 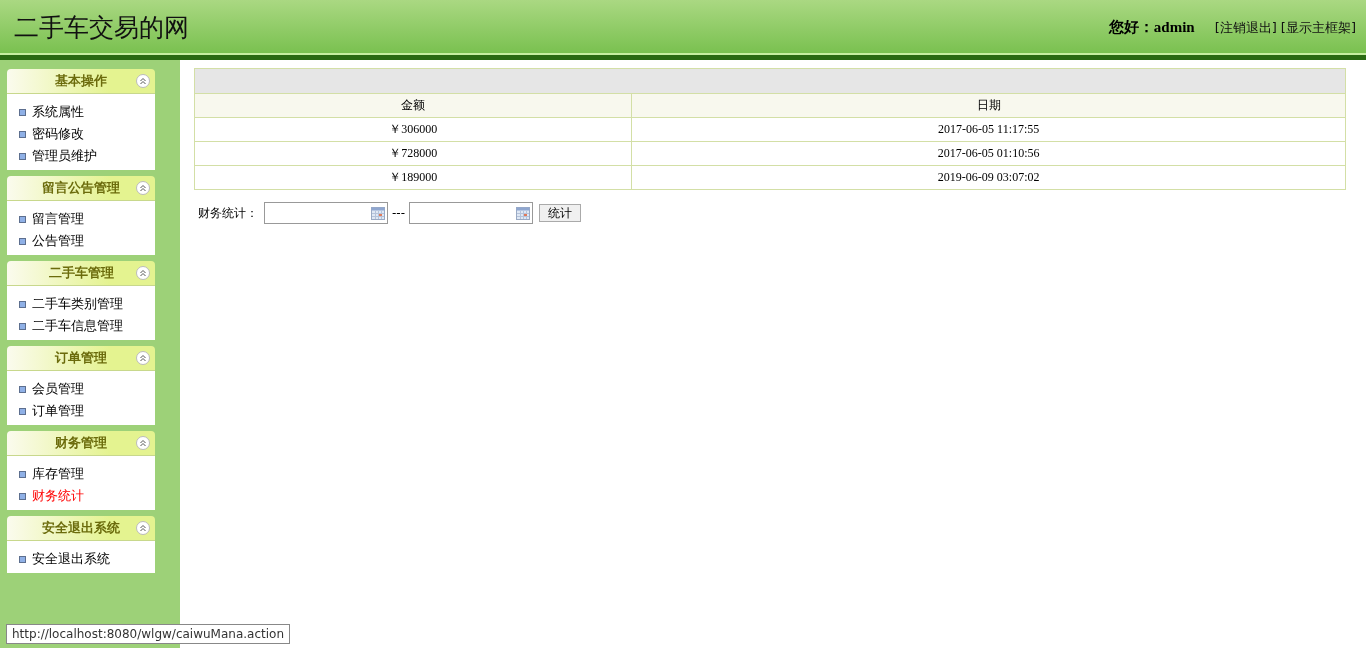 What do you see at coordinates (87, 156) in the screenshot?
I see `menu-item: 管理员维护` at bounding box center [87, 156].